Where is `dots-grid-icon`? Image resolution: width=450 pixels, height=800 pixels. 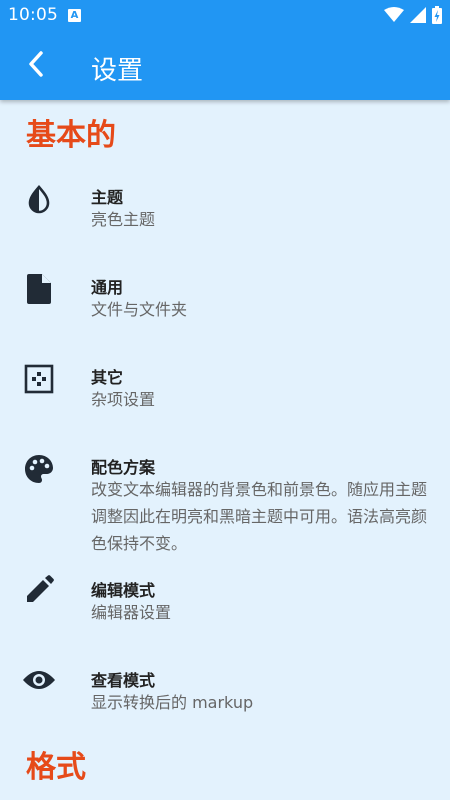
dots-grid-icon is located at coordinates (39, 379).